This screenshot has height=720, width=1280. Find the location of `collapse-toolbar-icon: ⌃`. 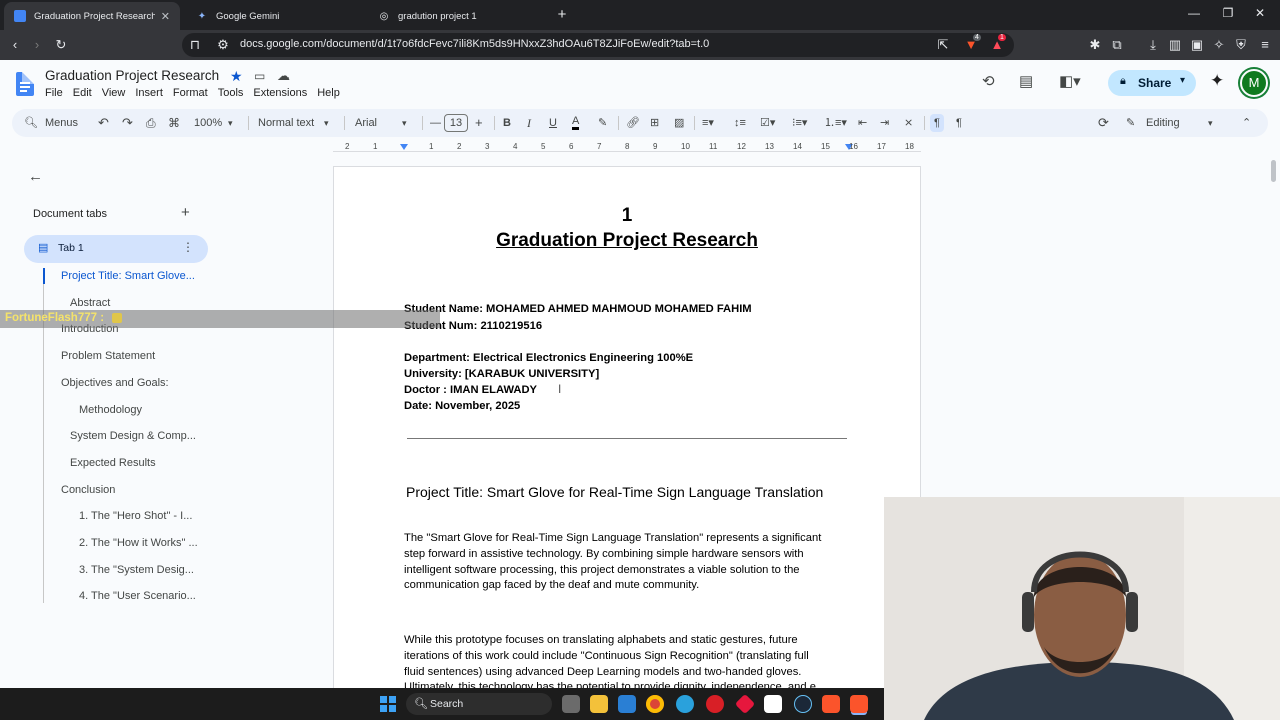

collapse-toolbar-icon: ⌃ is located at coordinates (1246, 123).